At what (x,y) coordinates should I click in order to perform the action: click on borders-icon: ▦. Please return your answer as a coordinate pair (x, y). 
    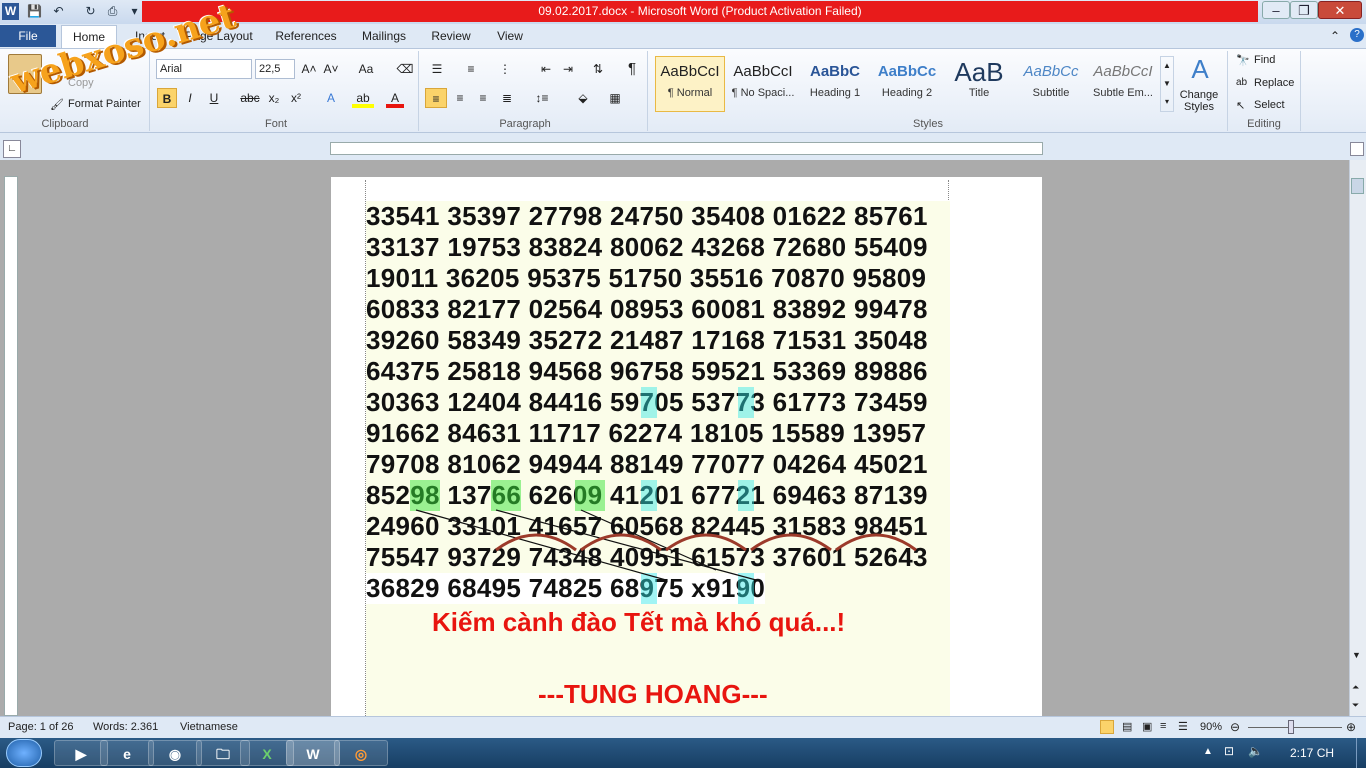
    Looking at the image, I should click on (615, 98).